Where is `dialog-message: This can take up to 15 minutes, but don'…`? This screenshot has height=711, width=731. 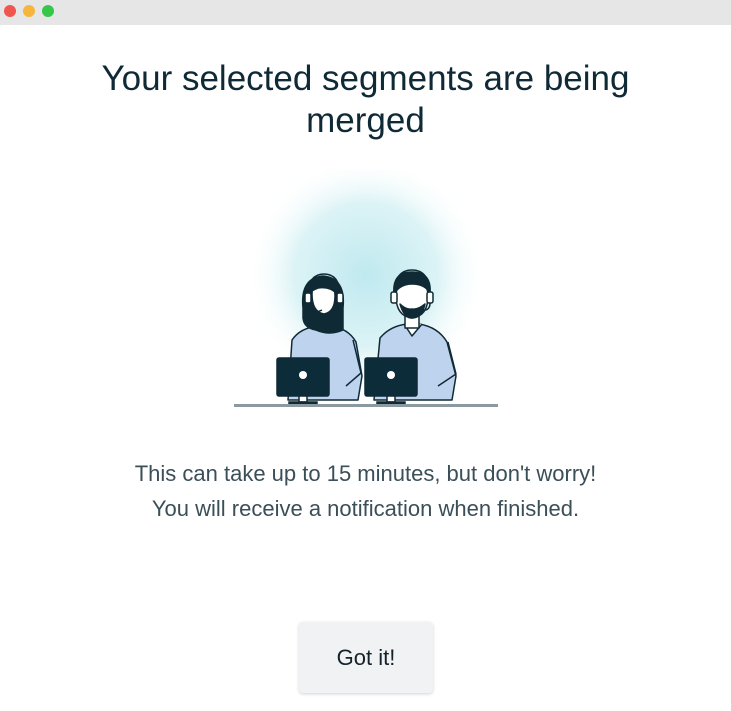 dialog-message: This can take up to 15 minutes, but don'… is located at coordinates (365, 491).